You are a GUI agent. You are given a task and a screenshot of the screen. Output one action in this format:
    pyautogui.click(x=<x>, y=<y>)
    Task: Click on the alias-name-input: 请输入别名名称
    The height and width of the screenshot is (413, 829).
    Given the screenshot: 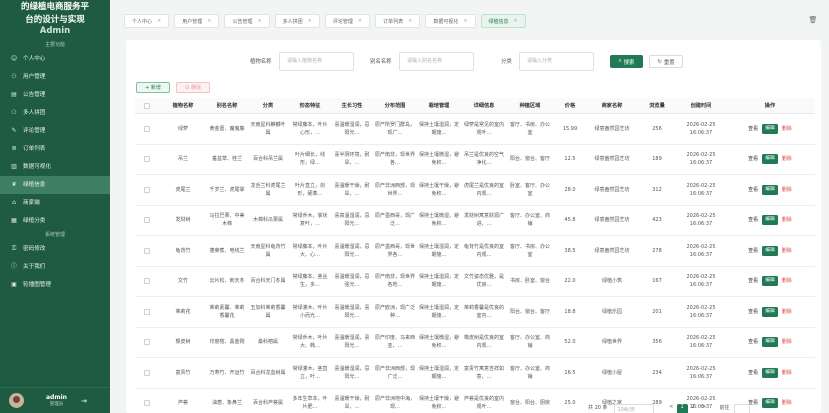 What is the action you would take?
    pyautogui.click(x=436, y=61)
    